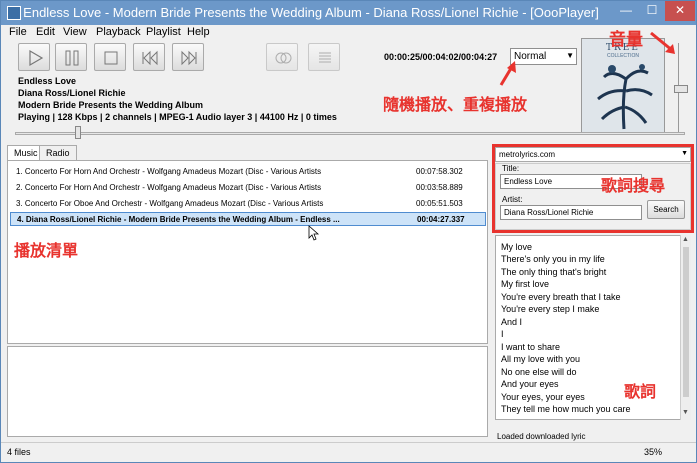 Image resolution: width=697 pixels, height=463 pixels. What do you see at coordinates (439, 171) in the screenshot?
I see `track-duration: 00:07:58.302` at bounding box center [439, 171].